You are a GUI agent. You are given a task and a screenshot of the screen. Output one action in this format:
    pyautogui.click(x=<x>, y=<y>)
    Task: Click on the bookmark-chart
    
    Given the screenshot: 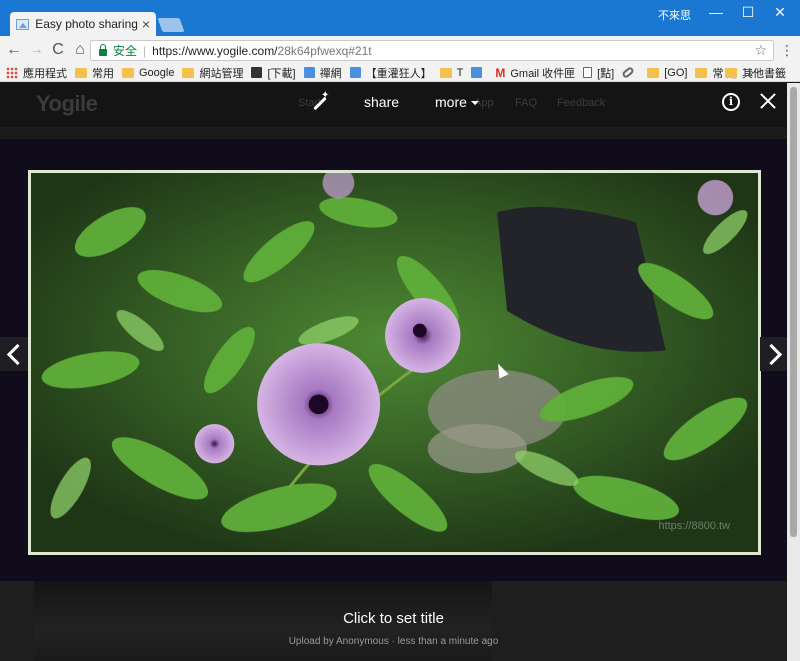 What is the action you would take?
    pyautogui.click(x=479, y=72)
    